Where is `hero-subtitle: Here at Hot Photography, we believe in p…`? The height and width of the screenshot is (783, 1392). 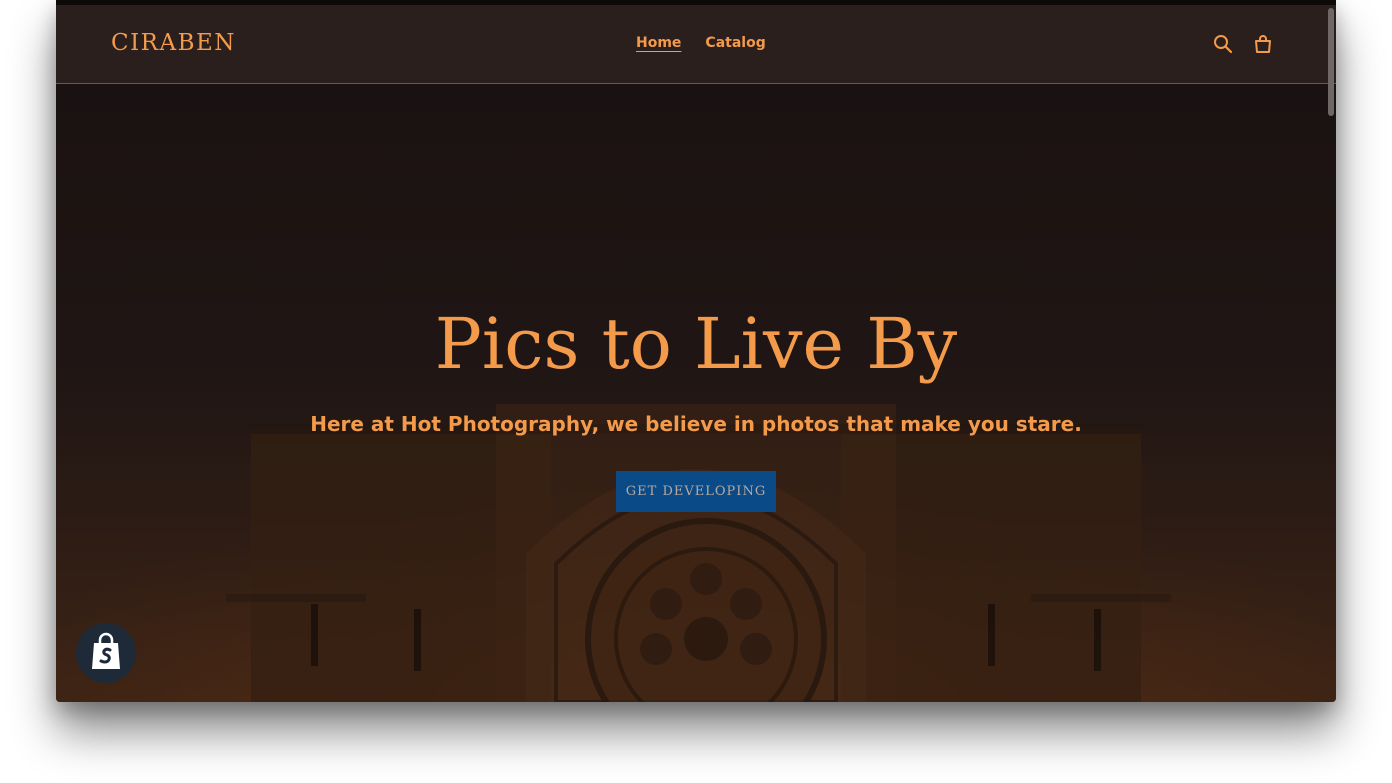 hero-subtitle: Here at Hot Photography, we believe in p… is located at coordinates (696, 424).